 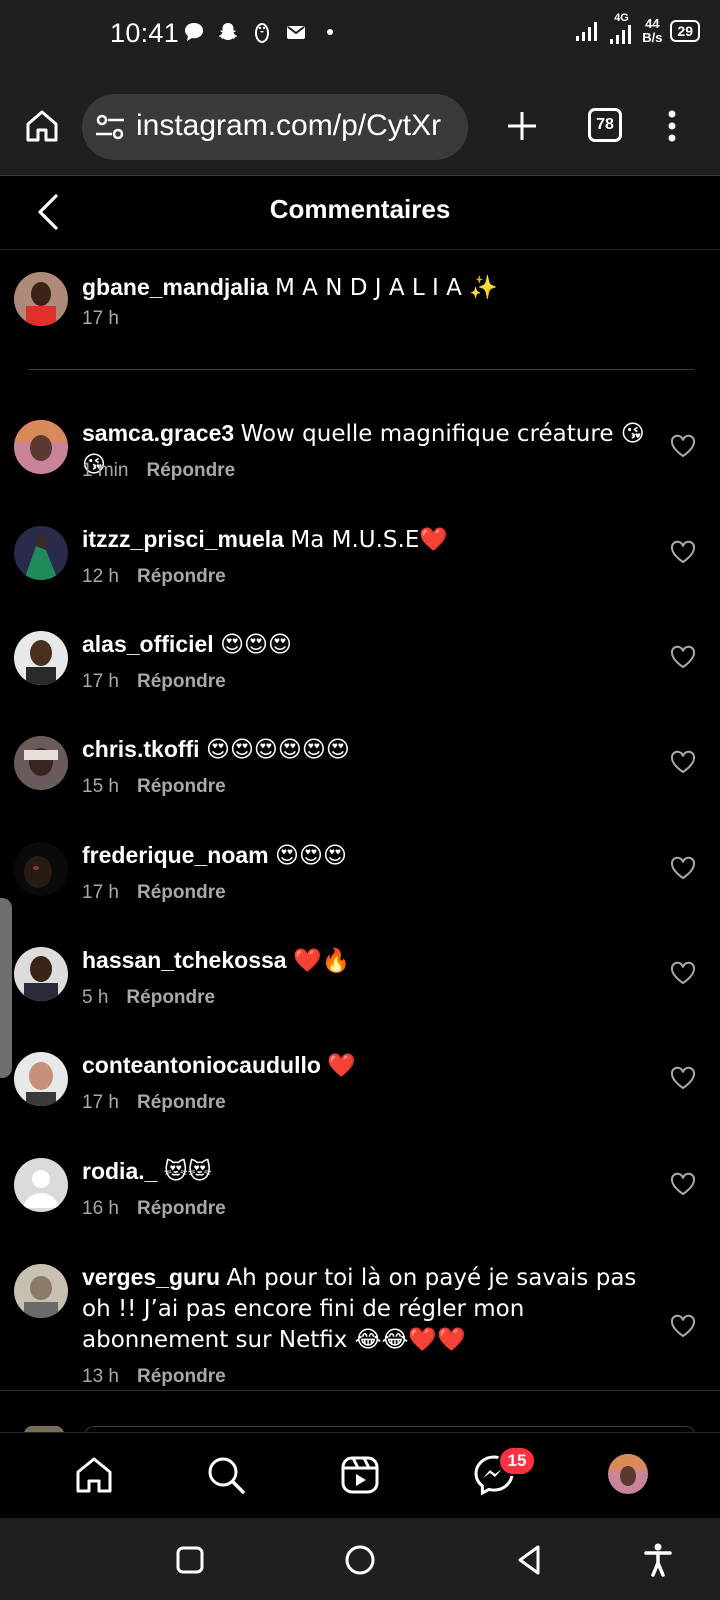 What do you see at coordinates (621, 29) in the screenshot?
I see `network-4g: 4G` at bounding box center [621, 29].